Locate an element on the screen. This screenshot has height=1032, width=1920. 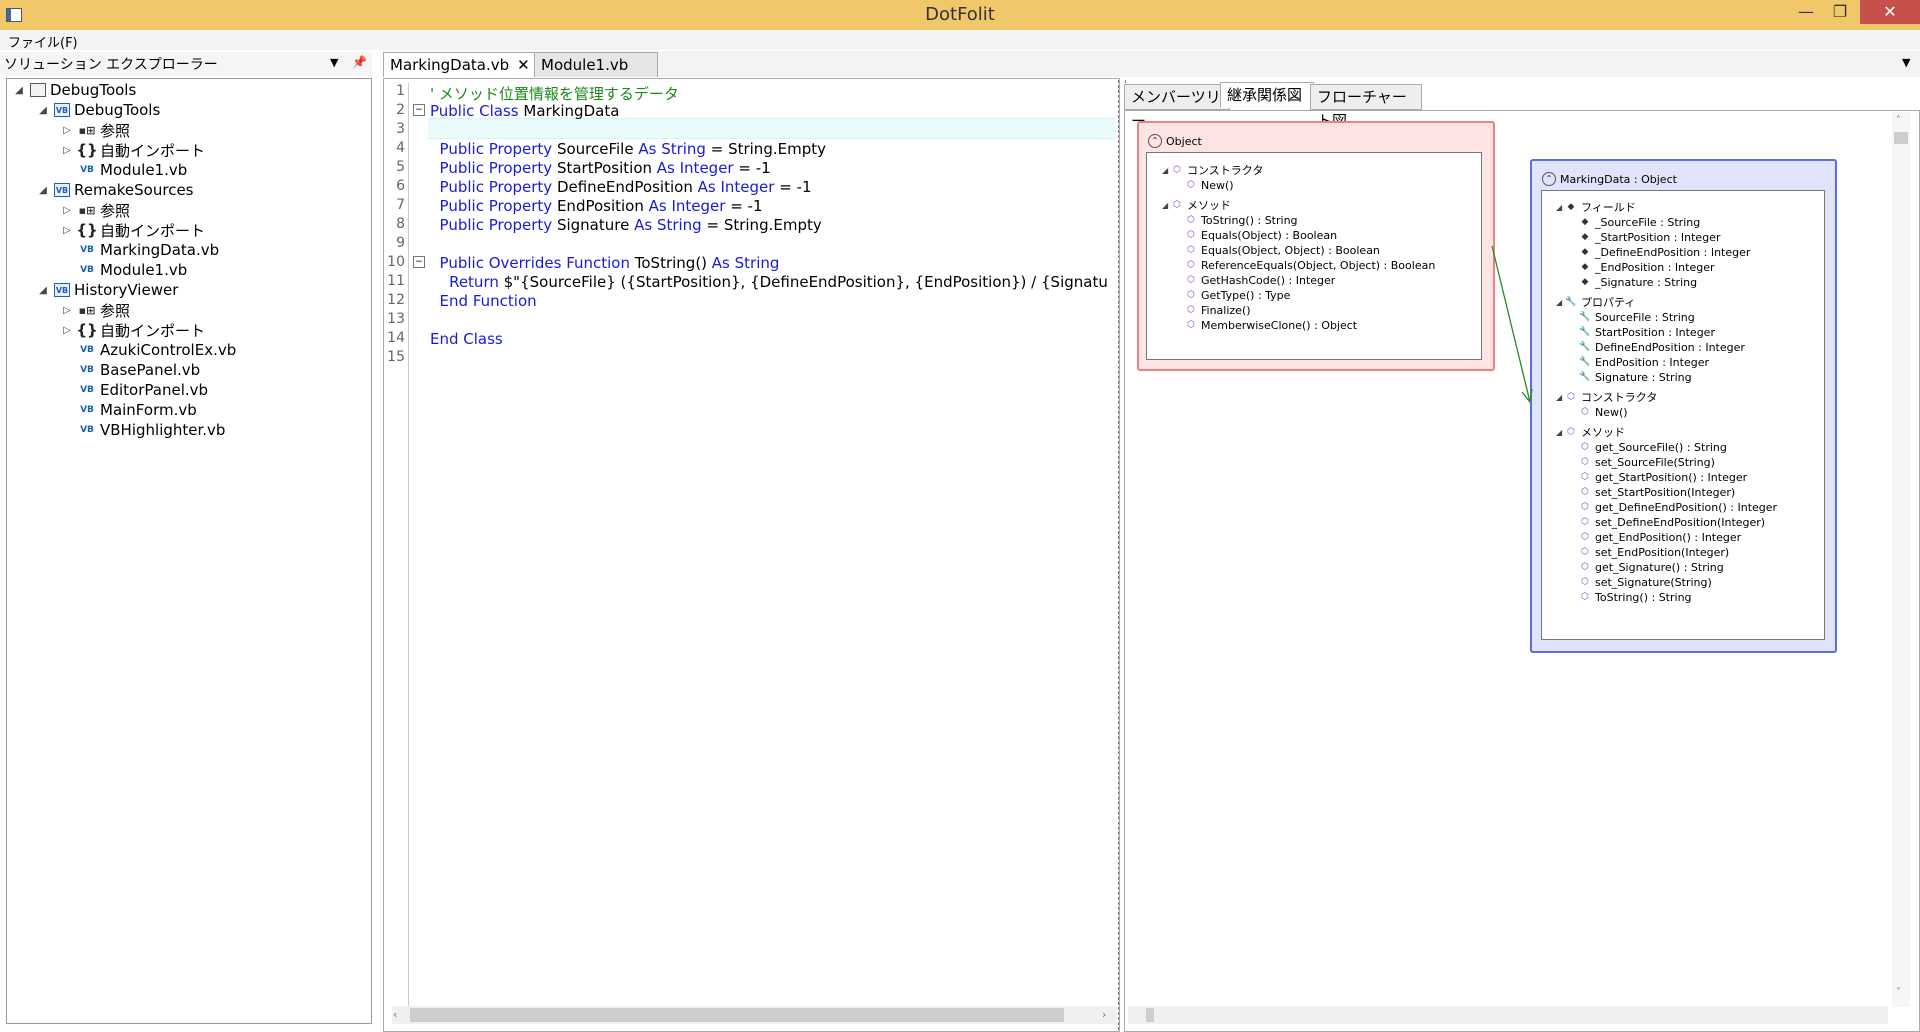
tree-item: VB BasePanel.vb is located at coordinates (130, 370).